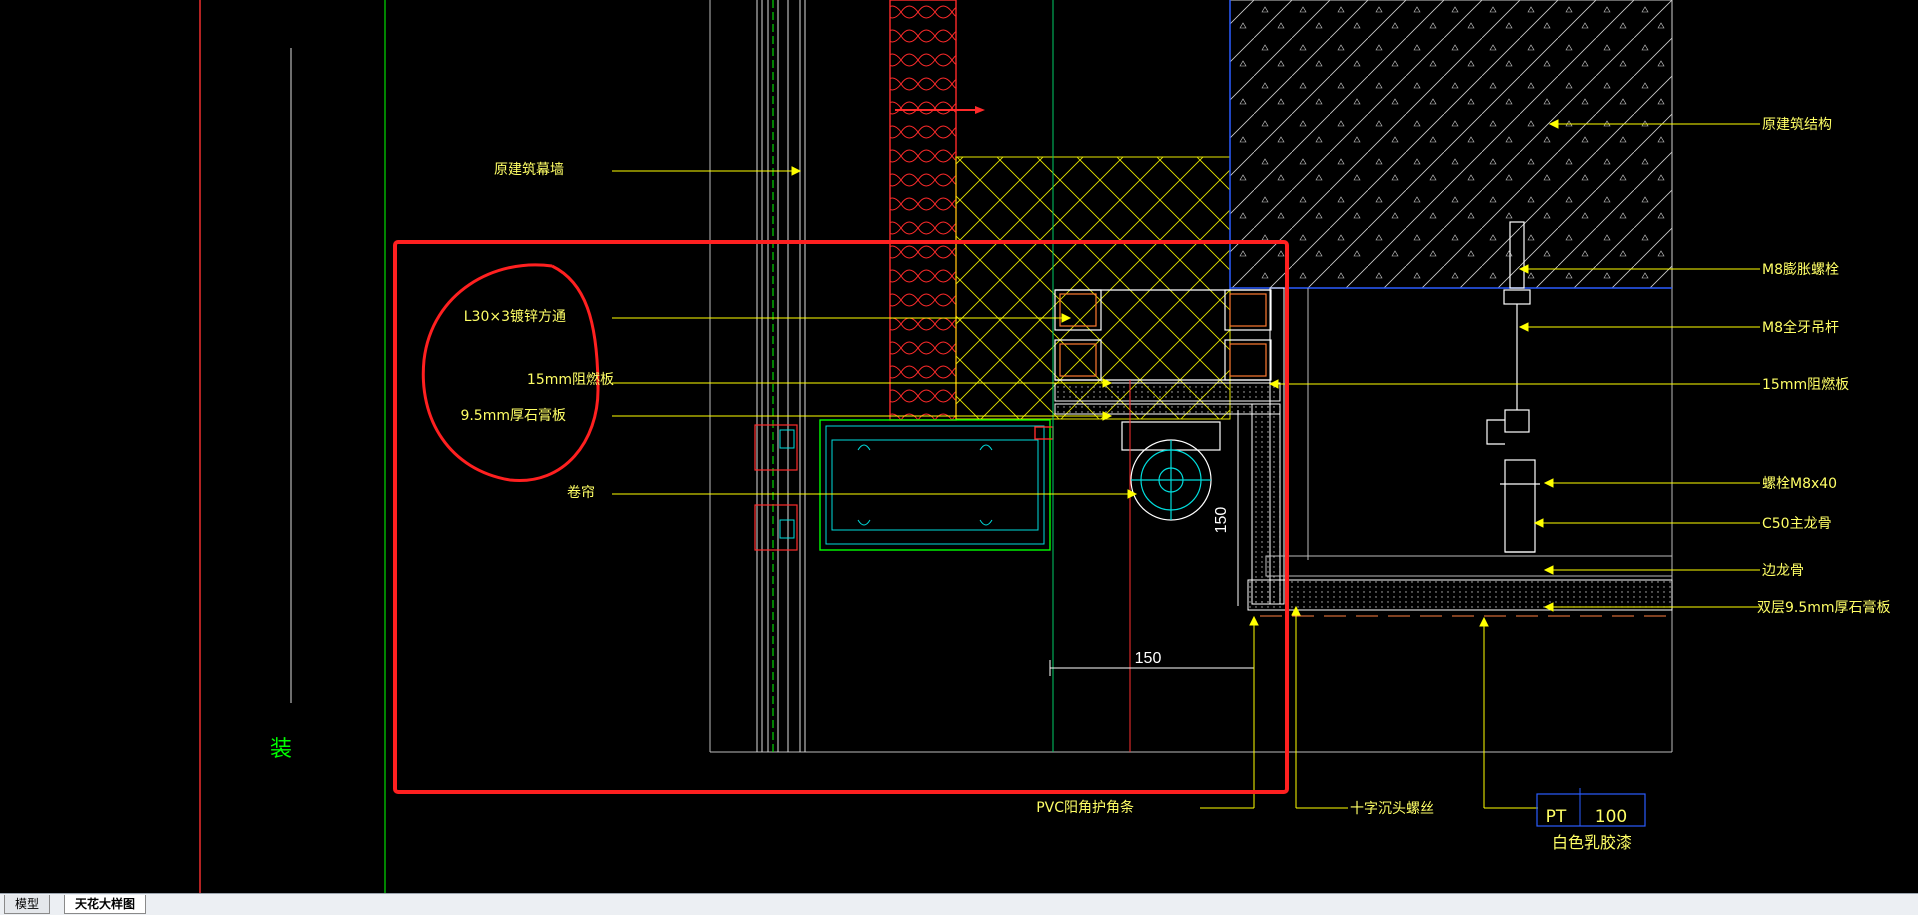 The image size is (1918, 915). I want to click on label-angle-steel: L30×3镀锌方通, so click(515, 316).